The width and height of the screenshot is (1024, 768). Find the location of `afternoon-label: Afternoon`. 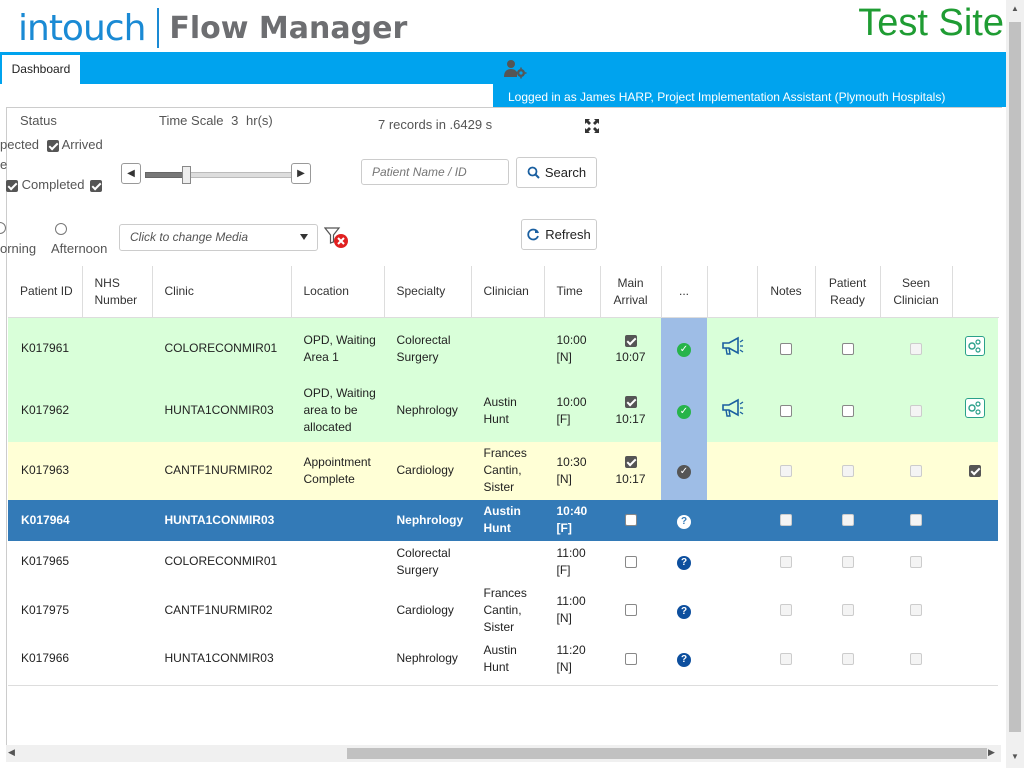

afternoon-label: Afternoon is located at coordinates (79, 248).